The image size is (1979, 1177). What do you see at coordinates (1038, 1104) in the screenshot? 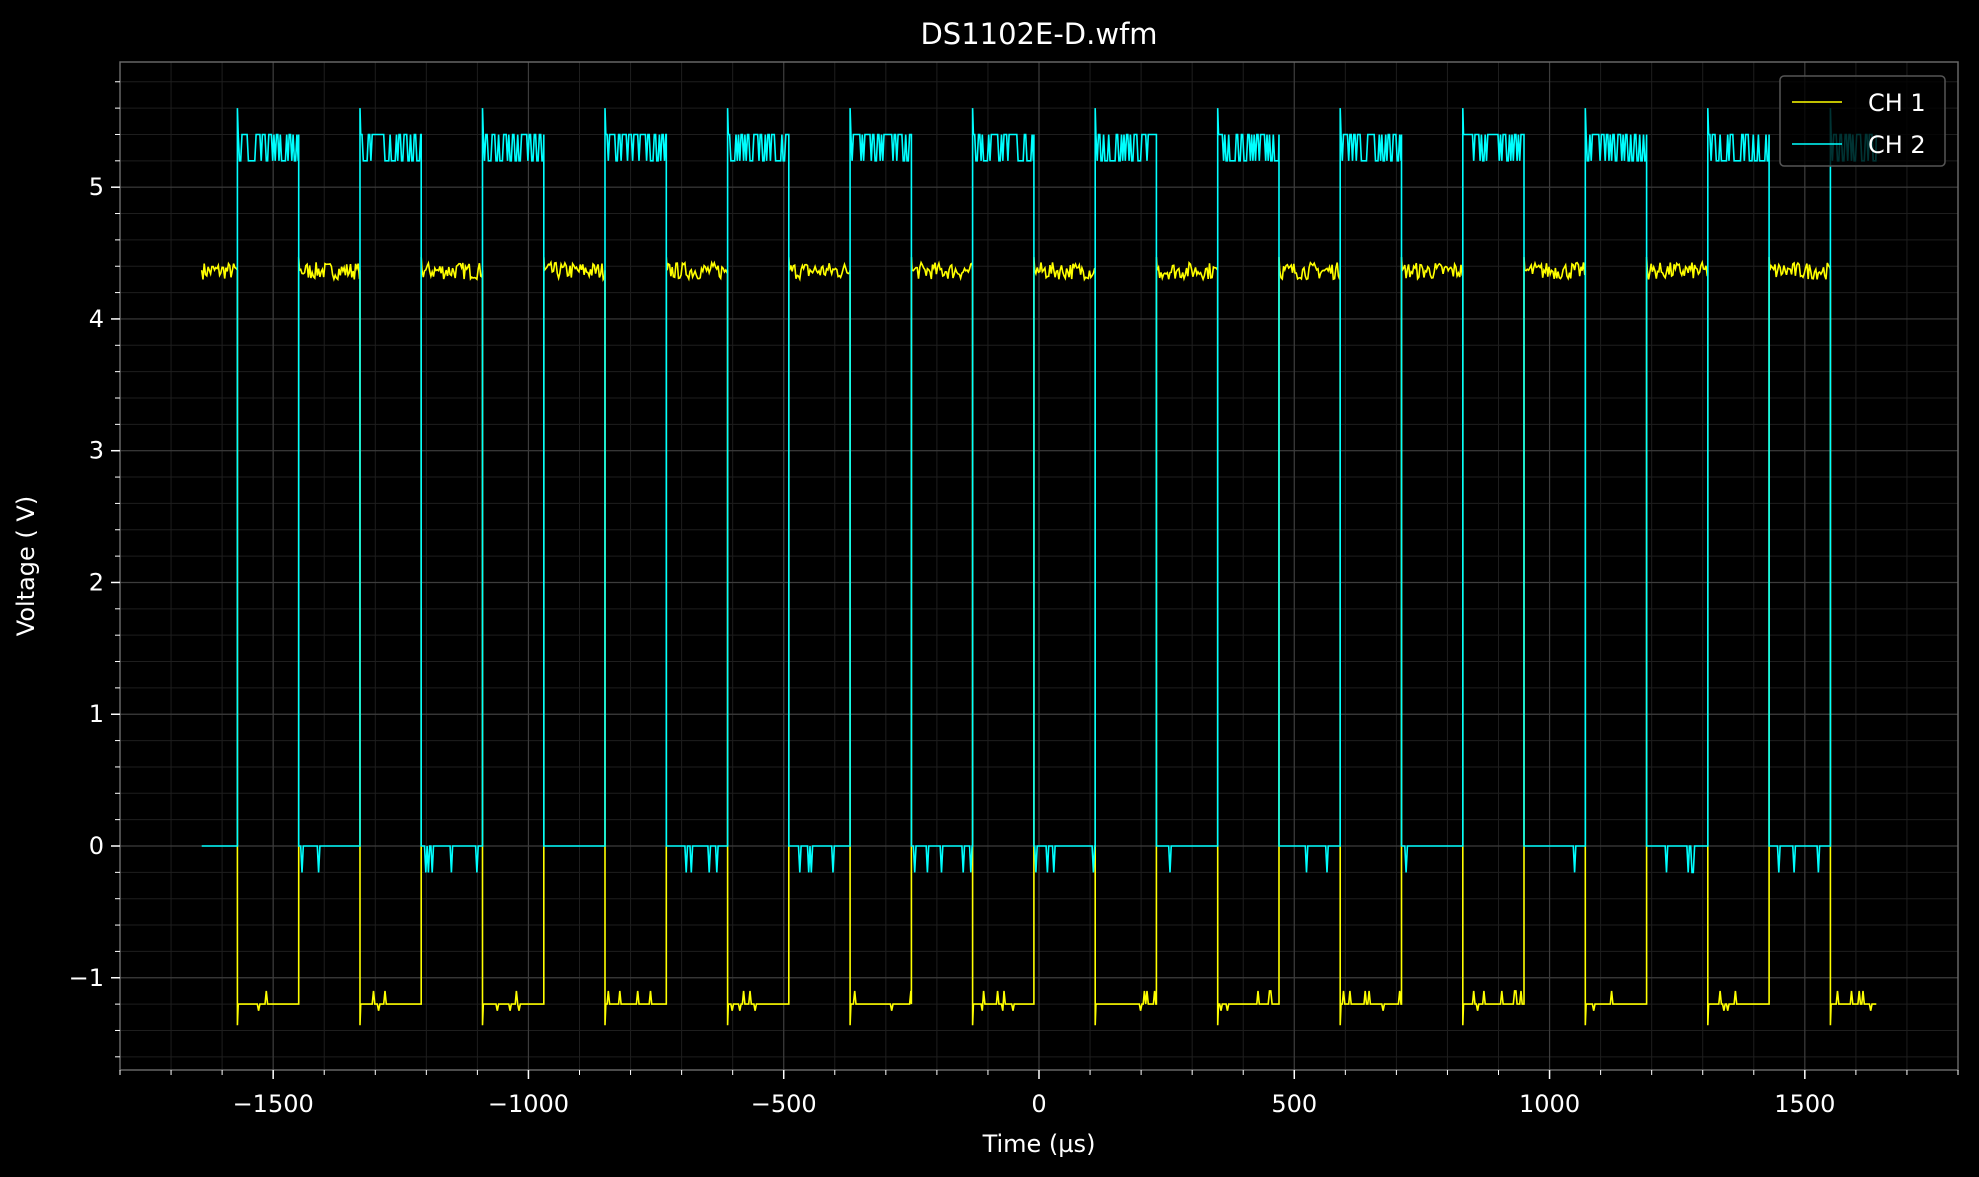
I see `x-tick-label: 0` at bounding box center [1038, 1104].